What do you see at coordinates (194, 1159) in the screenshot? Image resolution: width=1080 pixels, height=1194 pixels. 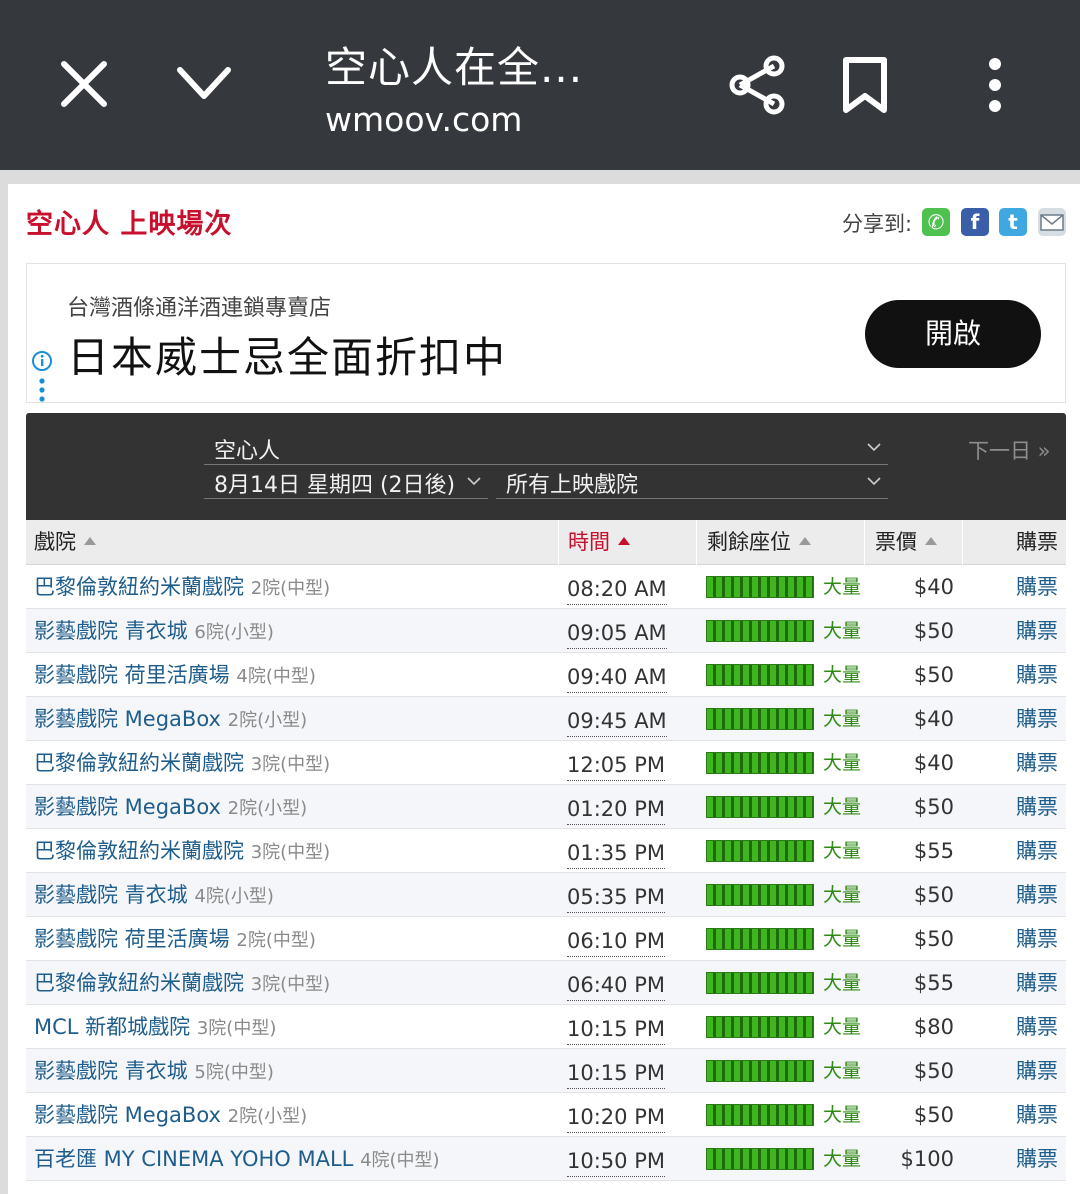 I see `cinema-name: 百老匯 MY CINEMA YOHO MALL` at bounding box center [194, 1159].